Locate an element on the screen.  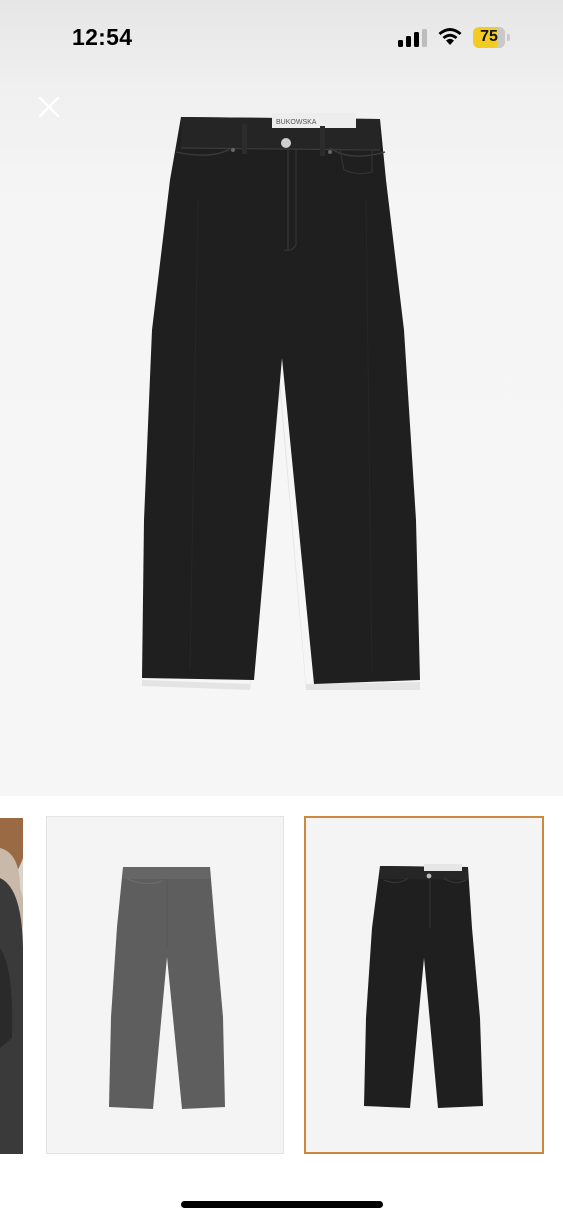
home-indicator is located at coordinates (282, 1204).